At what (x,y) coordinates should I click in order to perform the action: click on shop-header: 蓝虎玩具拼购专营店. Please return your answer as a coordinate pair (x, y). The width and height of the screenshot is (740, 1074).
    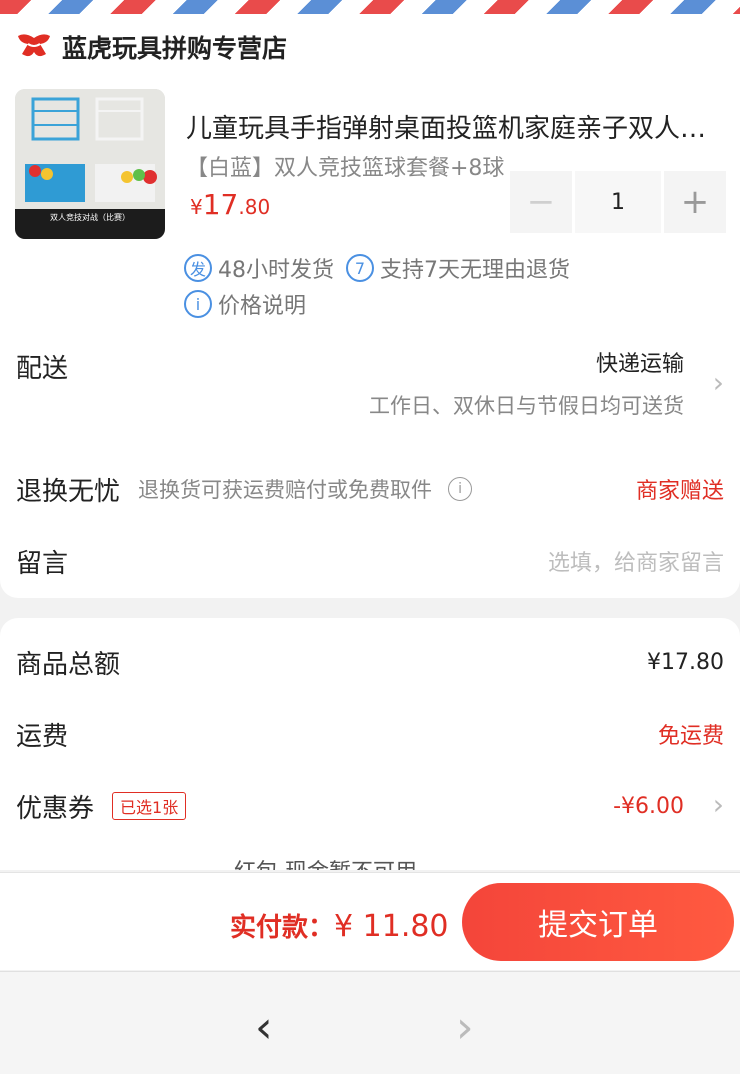
    Looking at the image, I should click on (370, 47).